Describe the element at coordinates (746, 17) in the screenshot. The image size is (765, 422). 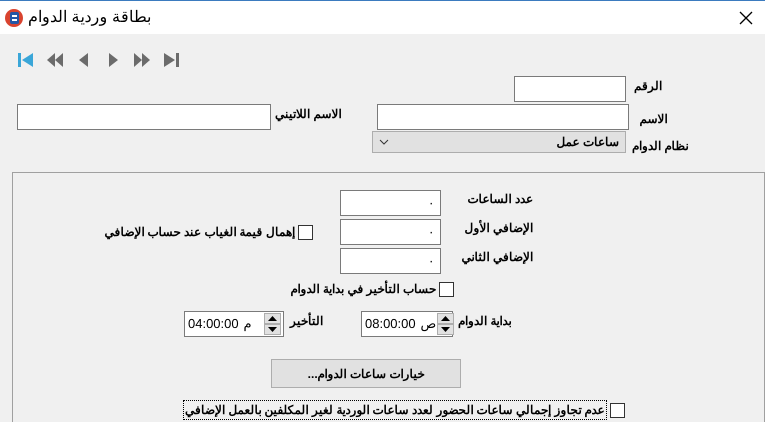
I see `close-icon` at that location.